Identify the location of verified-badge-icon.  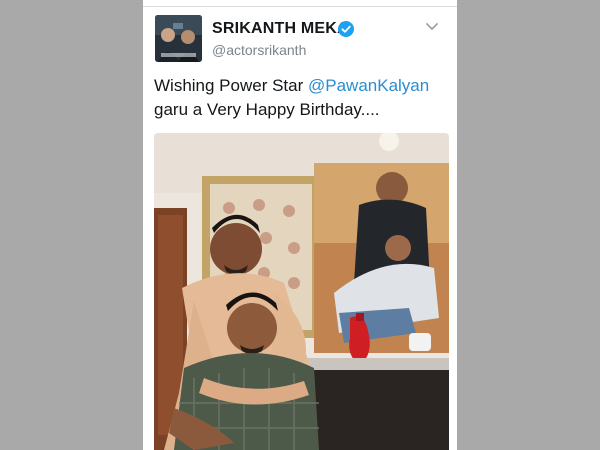
(346, 29).